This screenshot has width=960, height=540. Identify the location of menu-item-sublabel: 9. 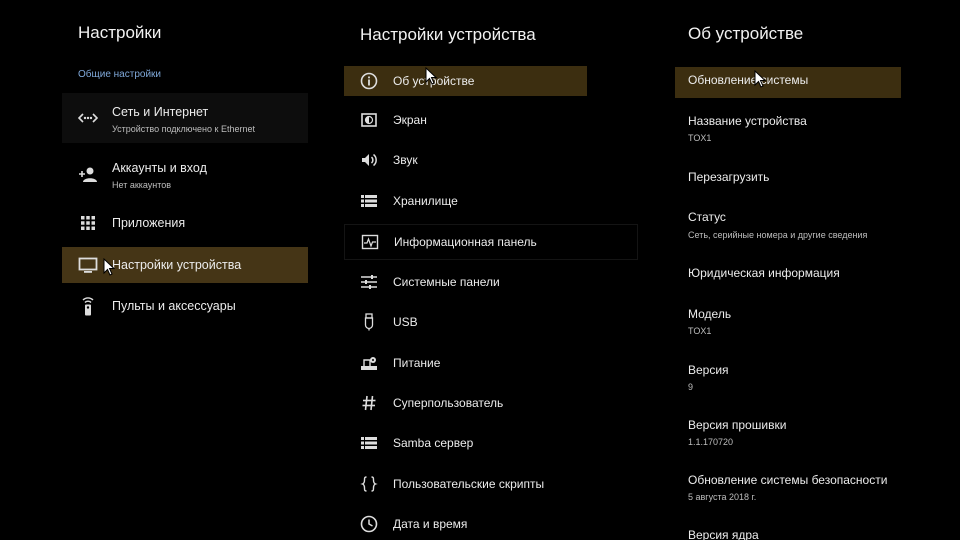
(691, 387).